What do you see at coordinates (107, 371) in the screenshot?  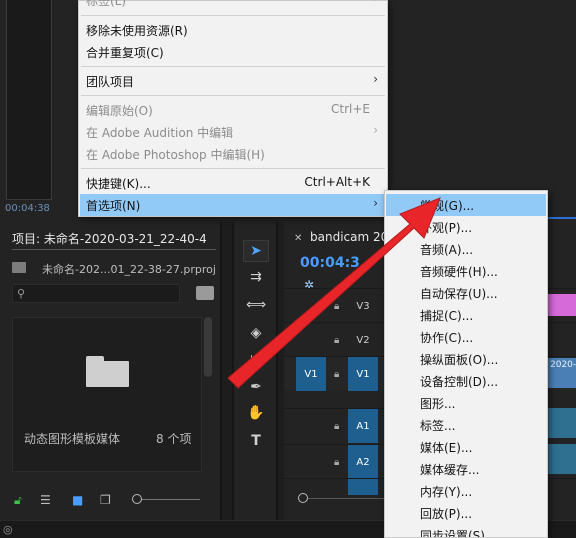 I see `folder-icon` at bounding box center [107, 371].